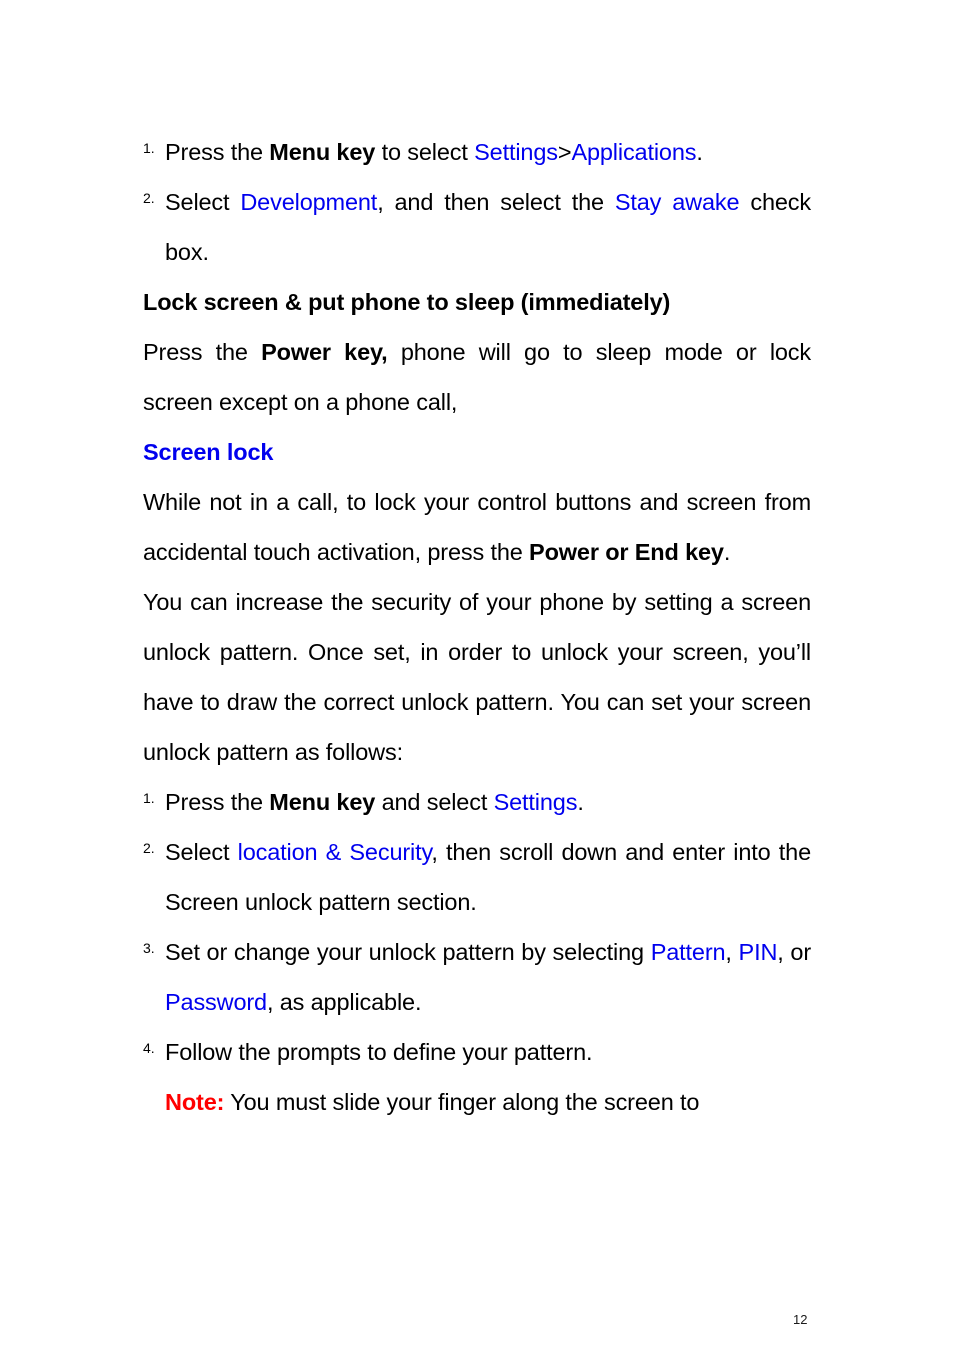 The height and width of the screenshot is (1351, 954). I want to click on list-top-0-text-6: ., so click(699, 152).